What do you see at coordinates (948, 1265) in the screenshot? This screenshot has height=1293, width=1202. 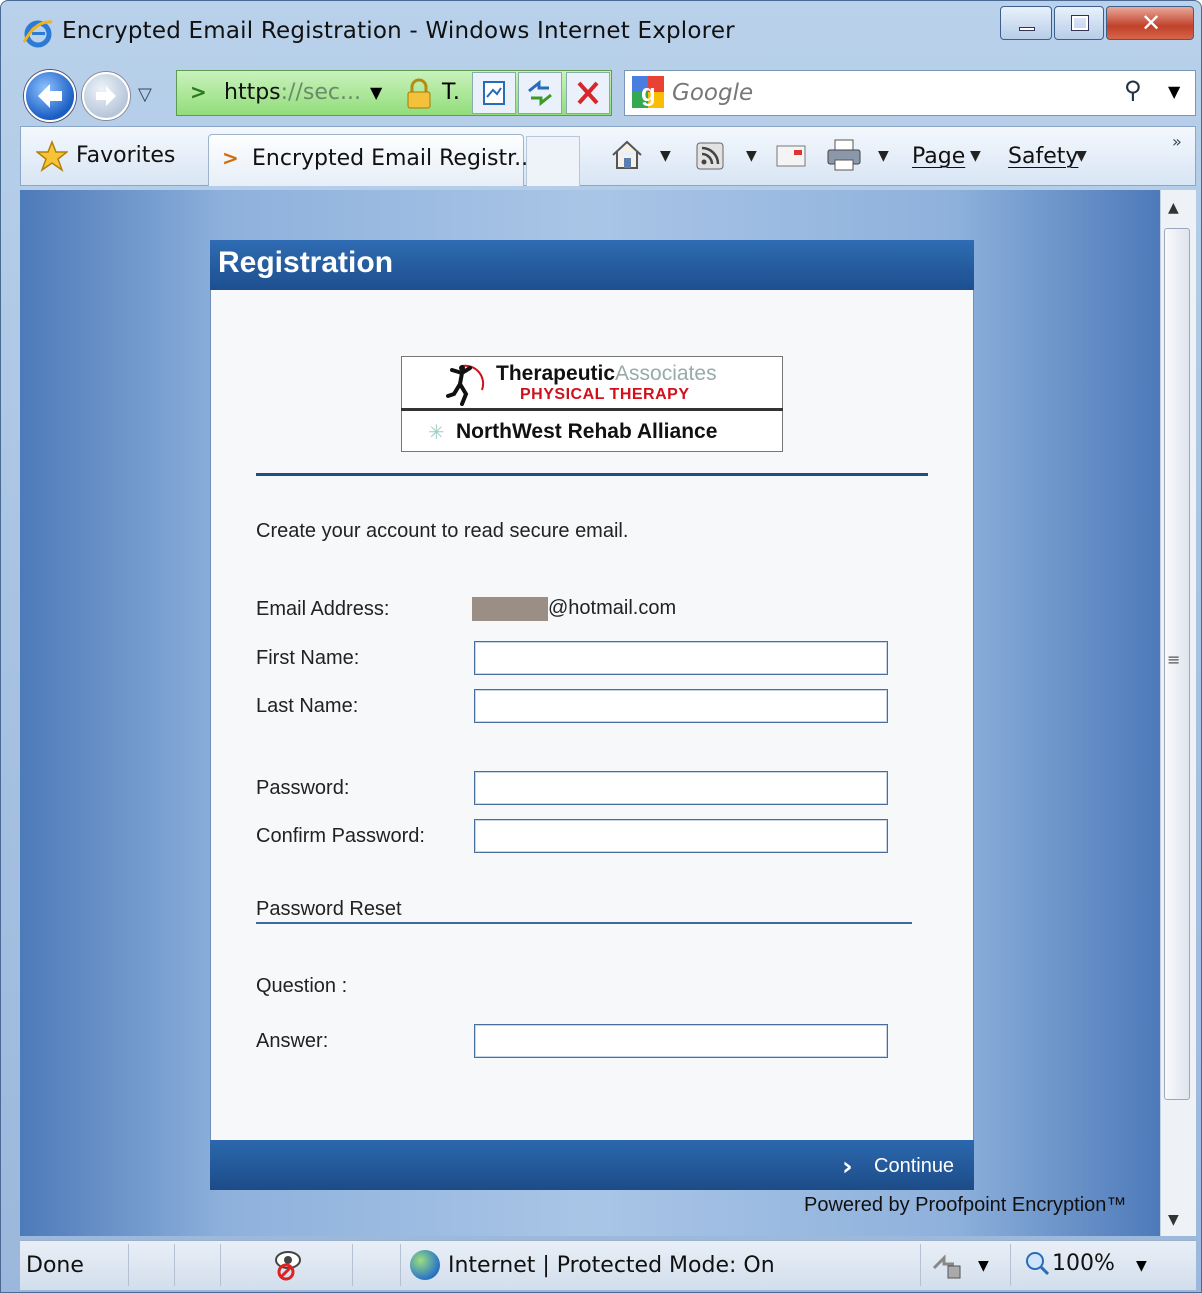 I see `popup-icon` at bounding box center [948, 1265].